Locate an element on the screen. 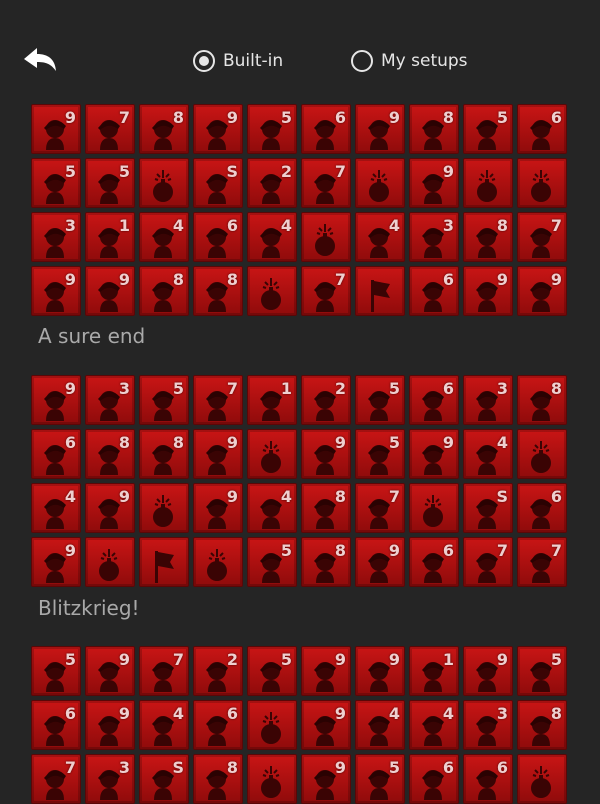  my-setups-radio-icon is located at coordinates (362, 61).